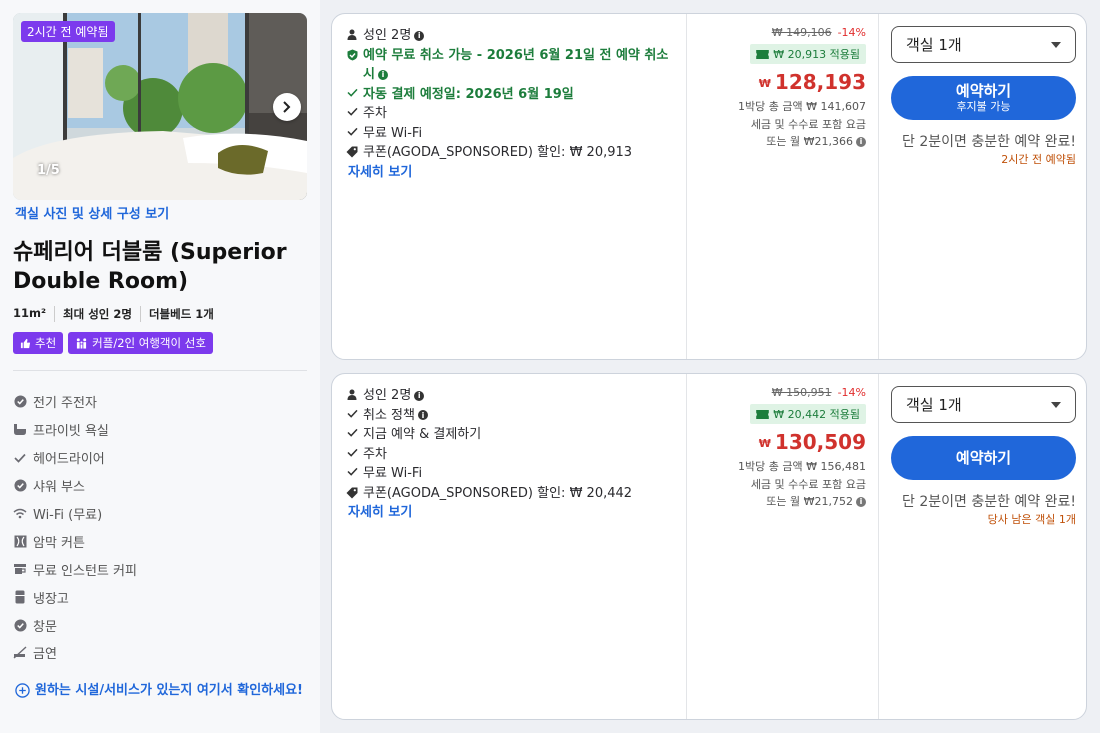 The image size is (1100, 733). Describe the element at coordinates (75, 486) in the screenshot. I see `amenity-item: 샤워 부스` at that location.